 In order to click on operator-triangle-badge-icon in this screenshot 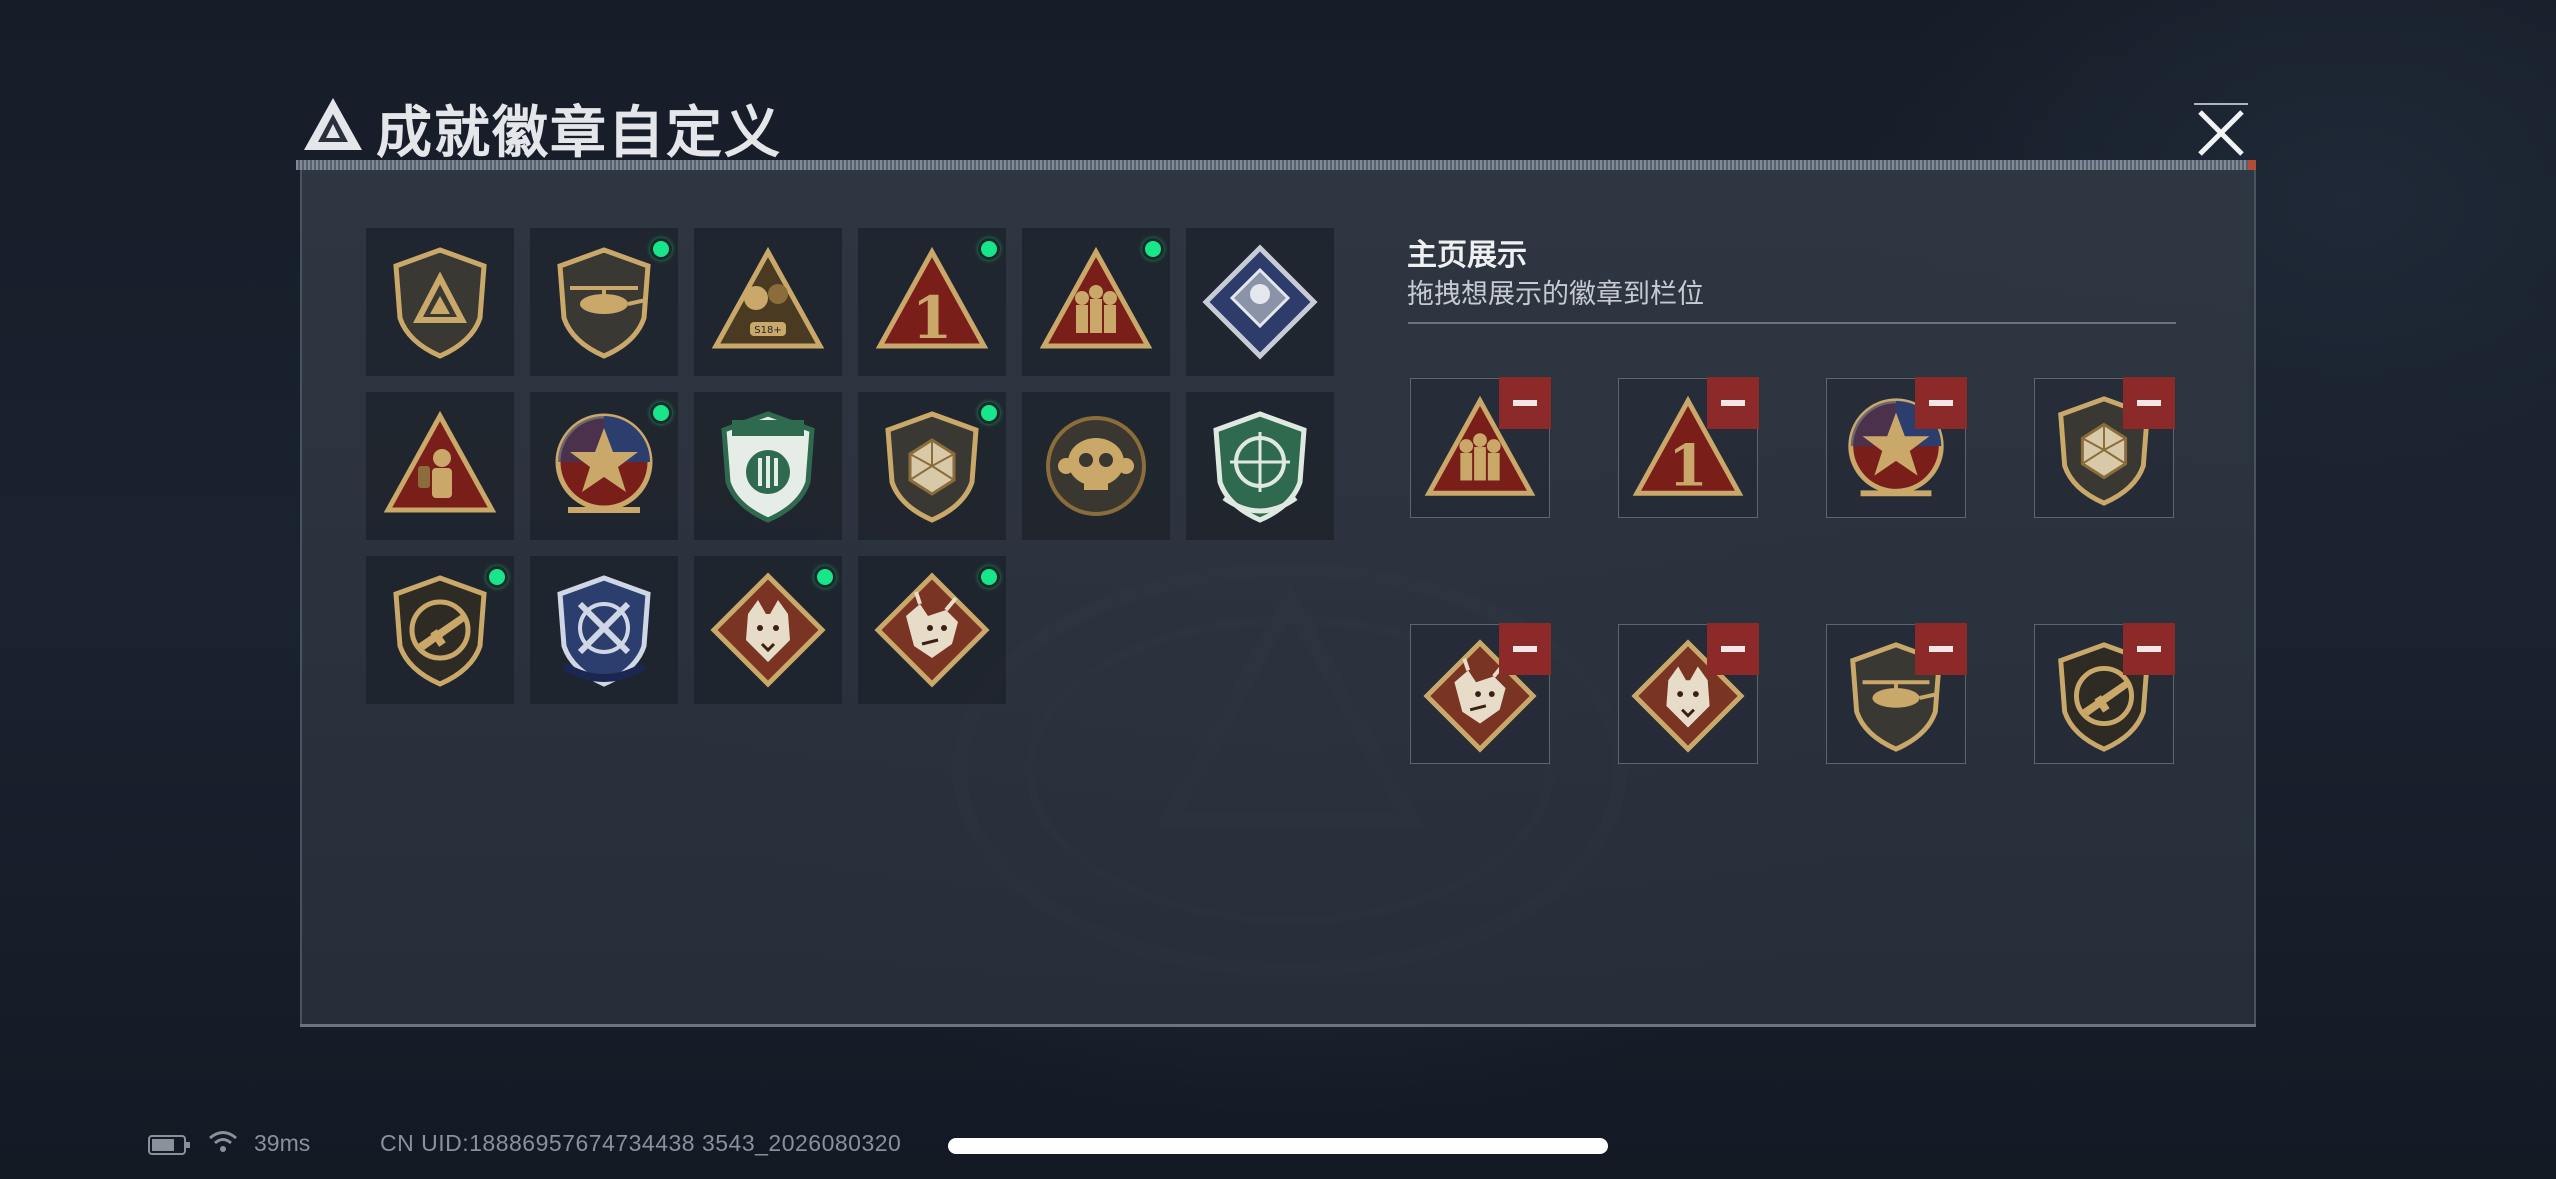, I will do `click(440, 461)`.